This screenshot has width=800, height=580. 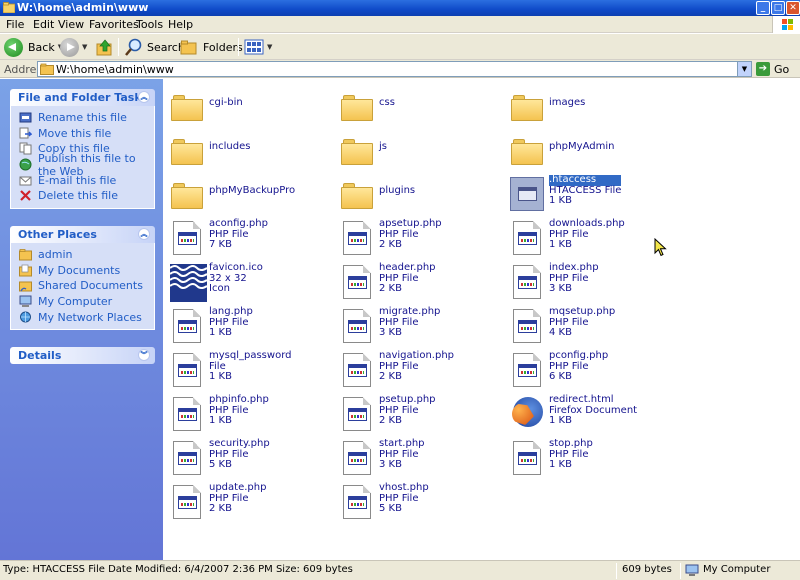 What do you see at coordinates (407, 399) in the screenshot?
I see `file-name: psetup.php` at bounding box center [407, 399].